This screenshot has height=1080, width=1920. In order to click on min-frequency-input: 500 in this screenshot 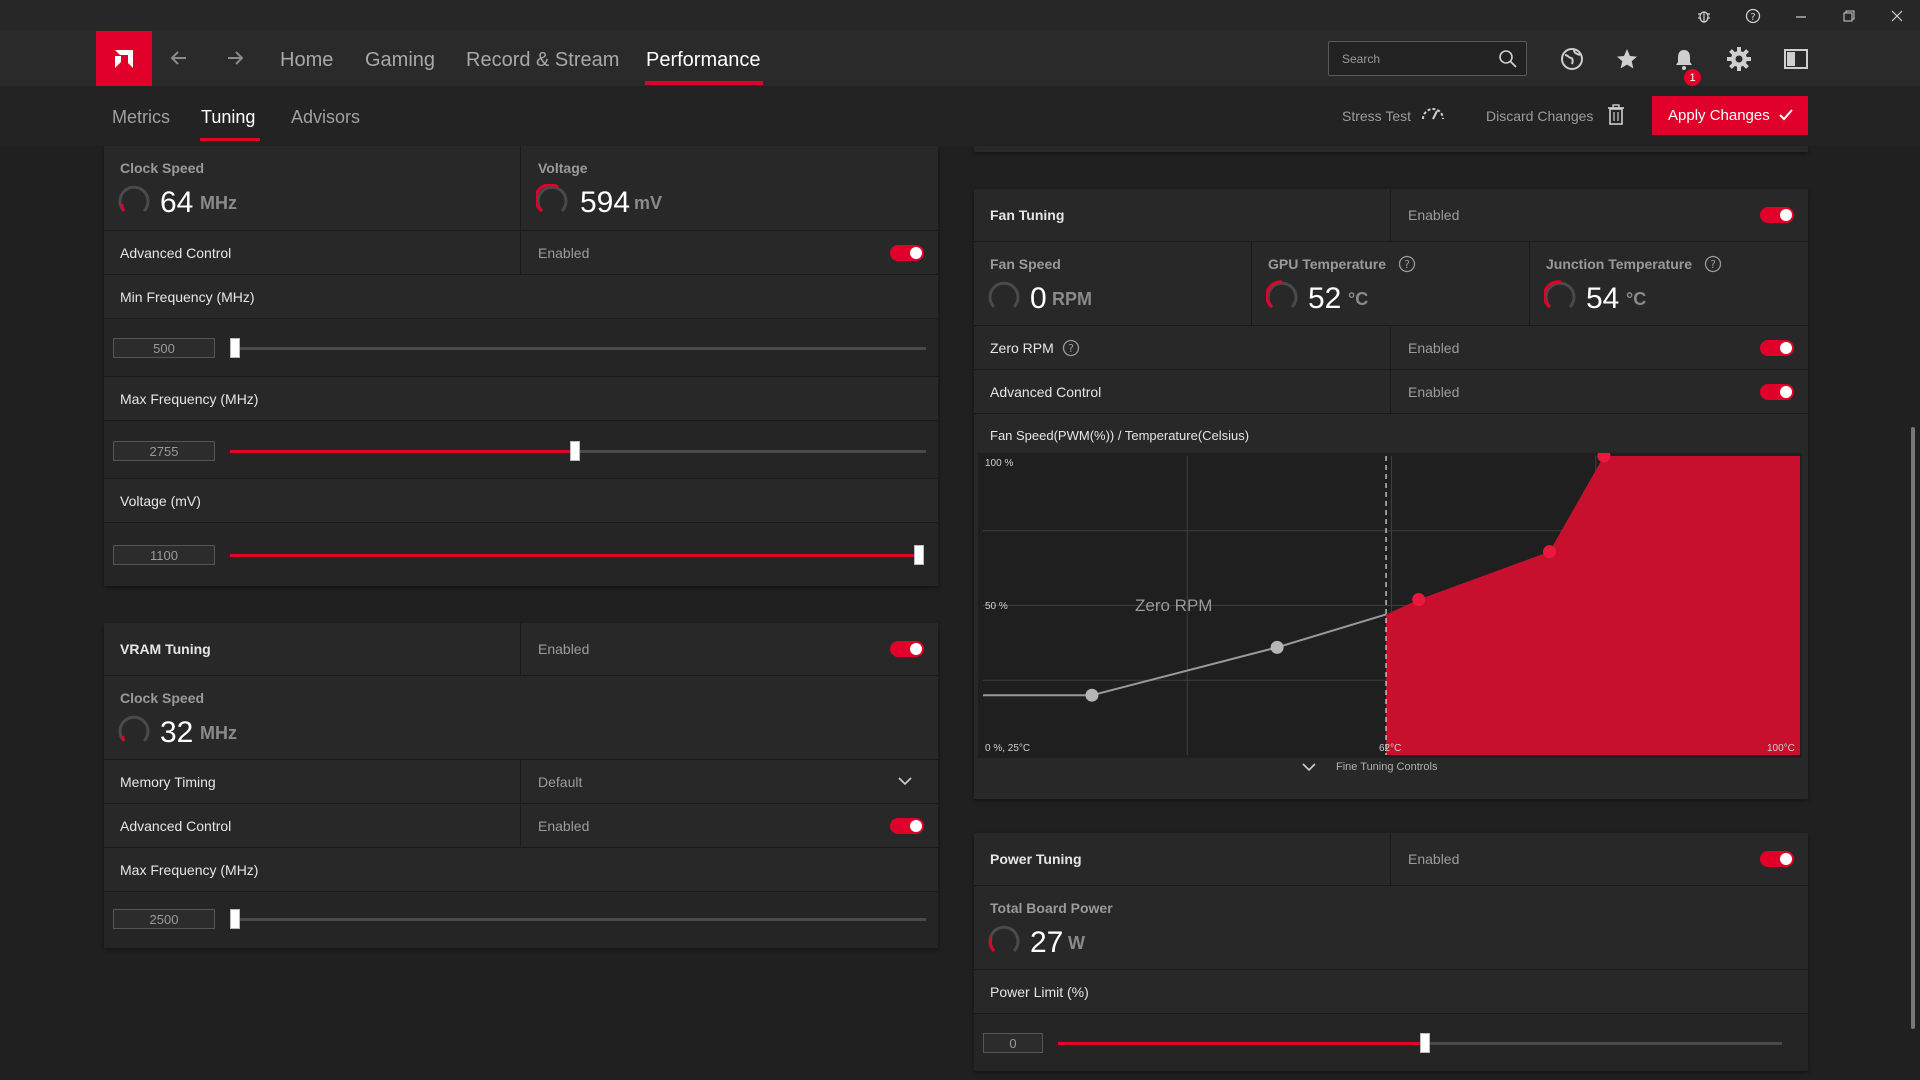, I will do `click(164, 348)`.